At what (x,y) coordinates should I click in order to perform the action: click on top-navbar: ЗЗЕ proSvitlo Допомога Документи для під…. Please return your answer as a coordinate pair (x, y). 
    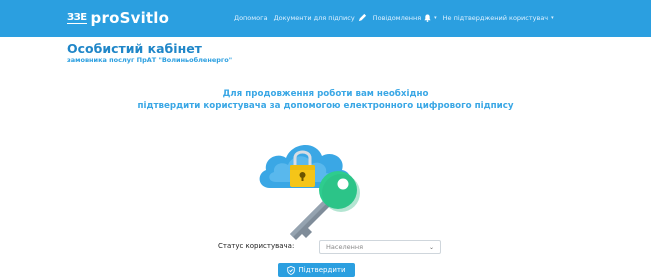
    Looking at the image, I should click on (325, 18).